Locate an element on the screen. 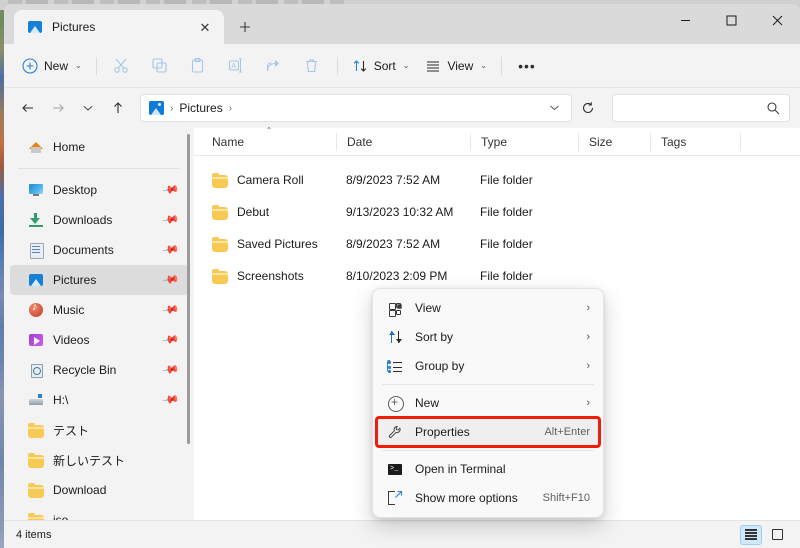 Image resolution: width=800 pixels, height=548 pixels. table-row: Debut 9/13/2023 10:32 AM File folder is located at coordinates (497, 212).